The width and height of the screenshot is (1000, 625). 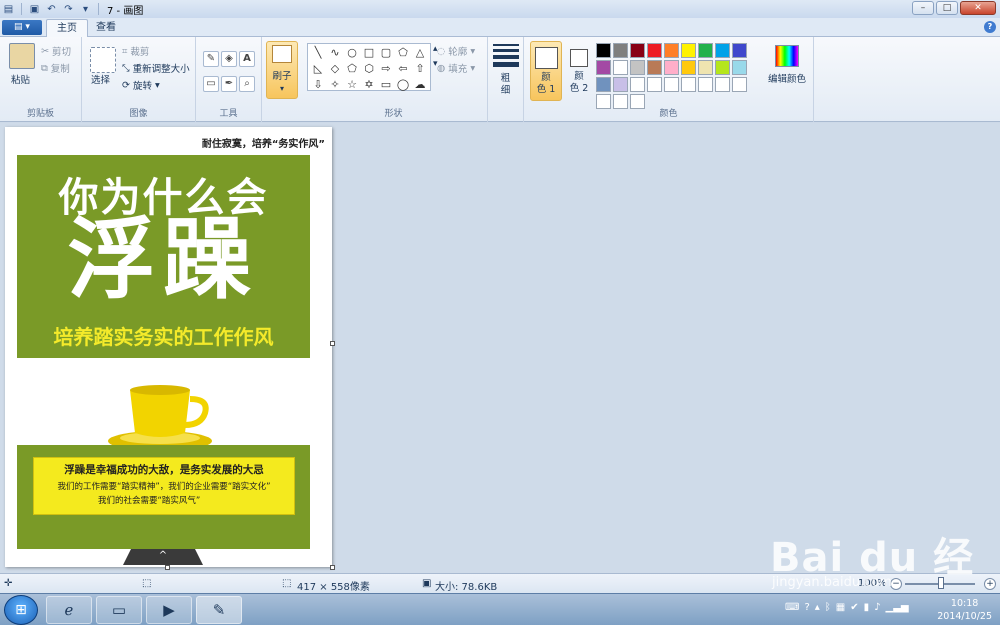 What do you see at coordinates (55, 68) in the screenshot?
I see `copy-button: ⧉ 复制` at bounding box center [55, 68].